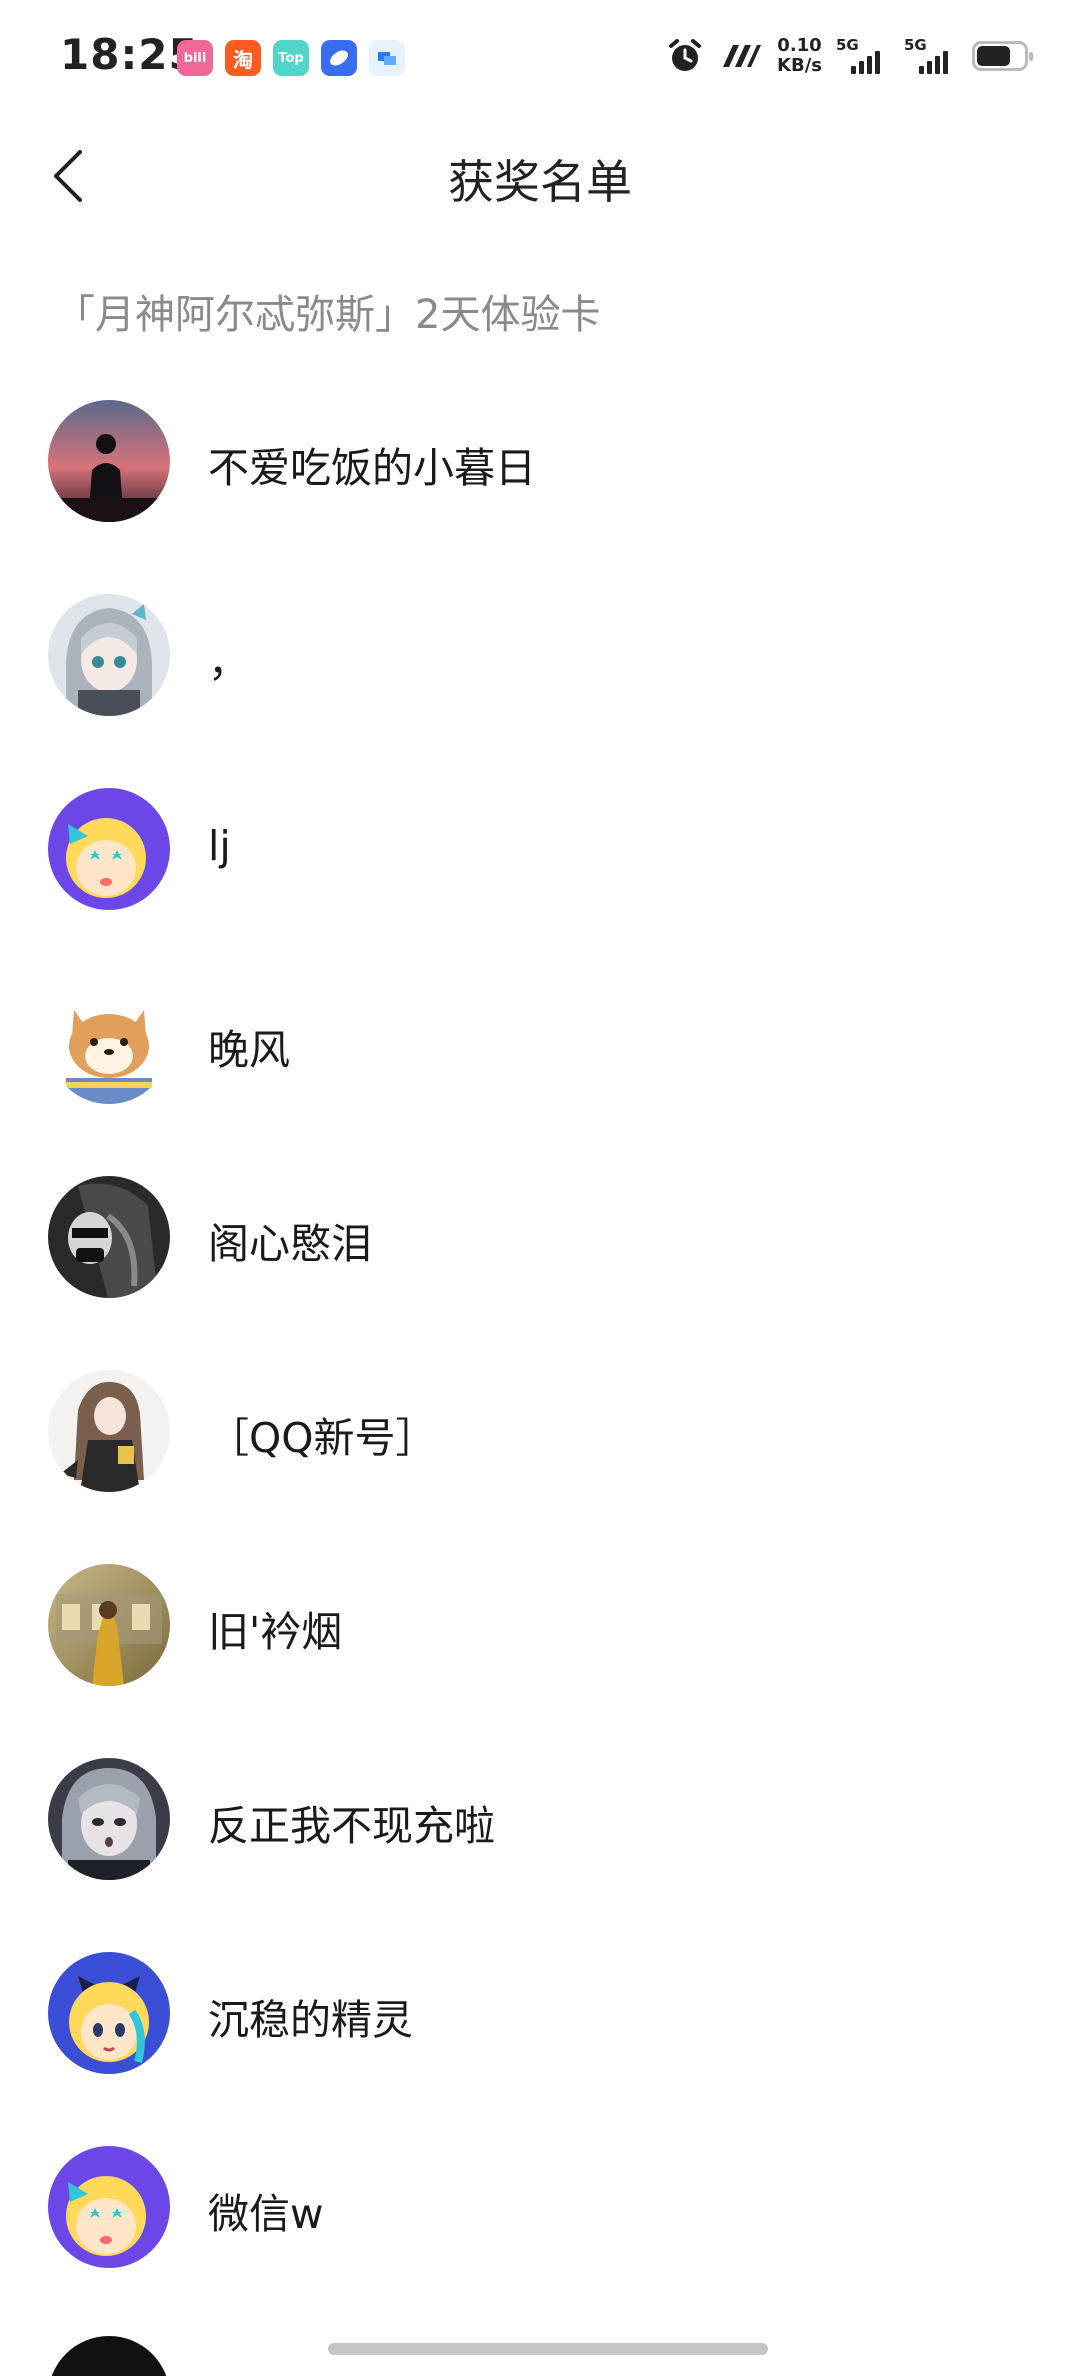 Image resolution: width=1080 pixels, height=2376 pixels. I want to click on status-bar: 18:25 bili 淘 Top 0.10 KB/s 5G 5G, so click(540, 60).